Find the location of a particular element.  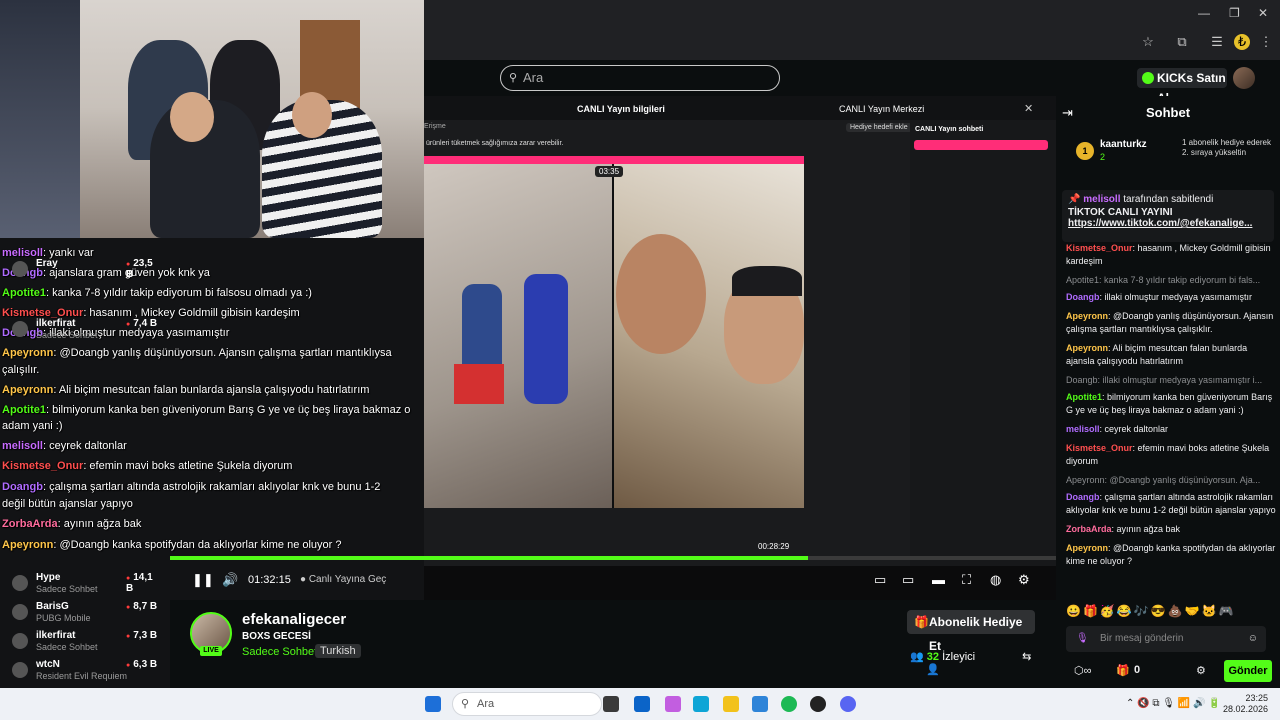

chat-settings-icon: ⚙ is located at coordinates (1201, 670).